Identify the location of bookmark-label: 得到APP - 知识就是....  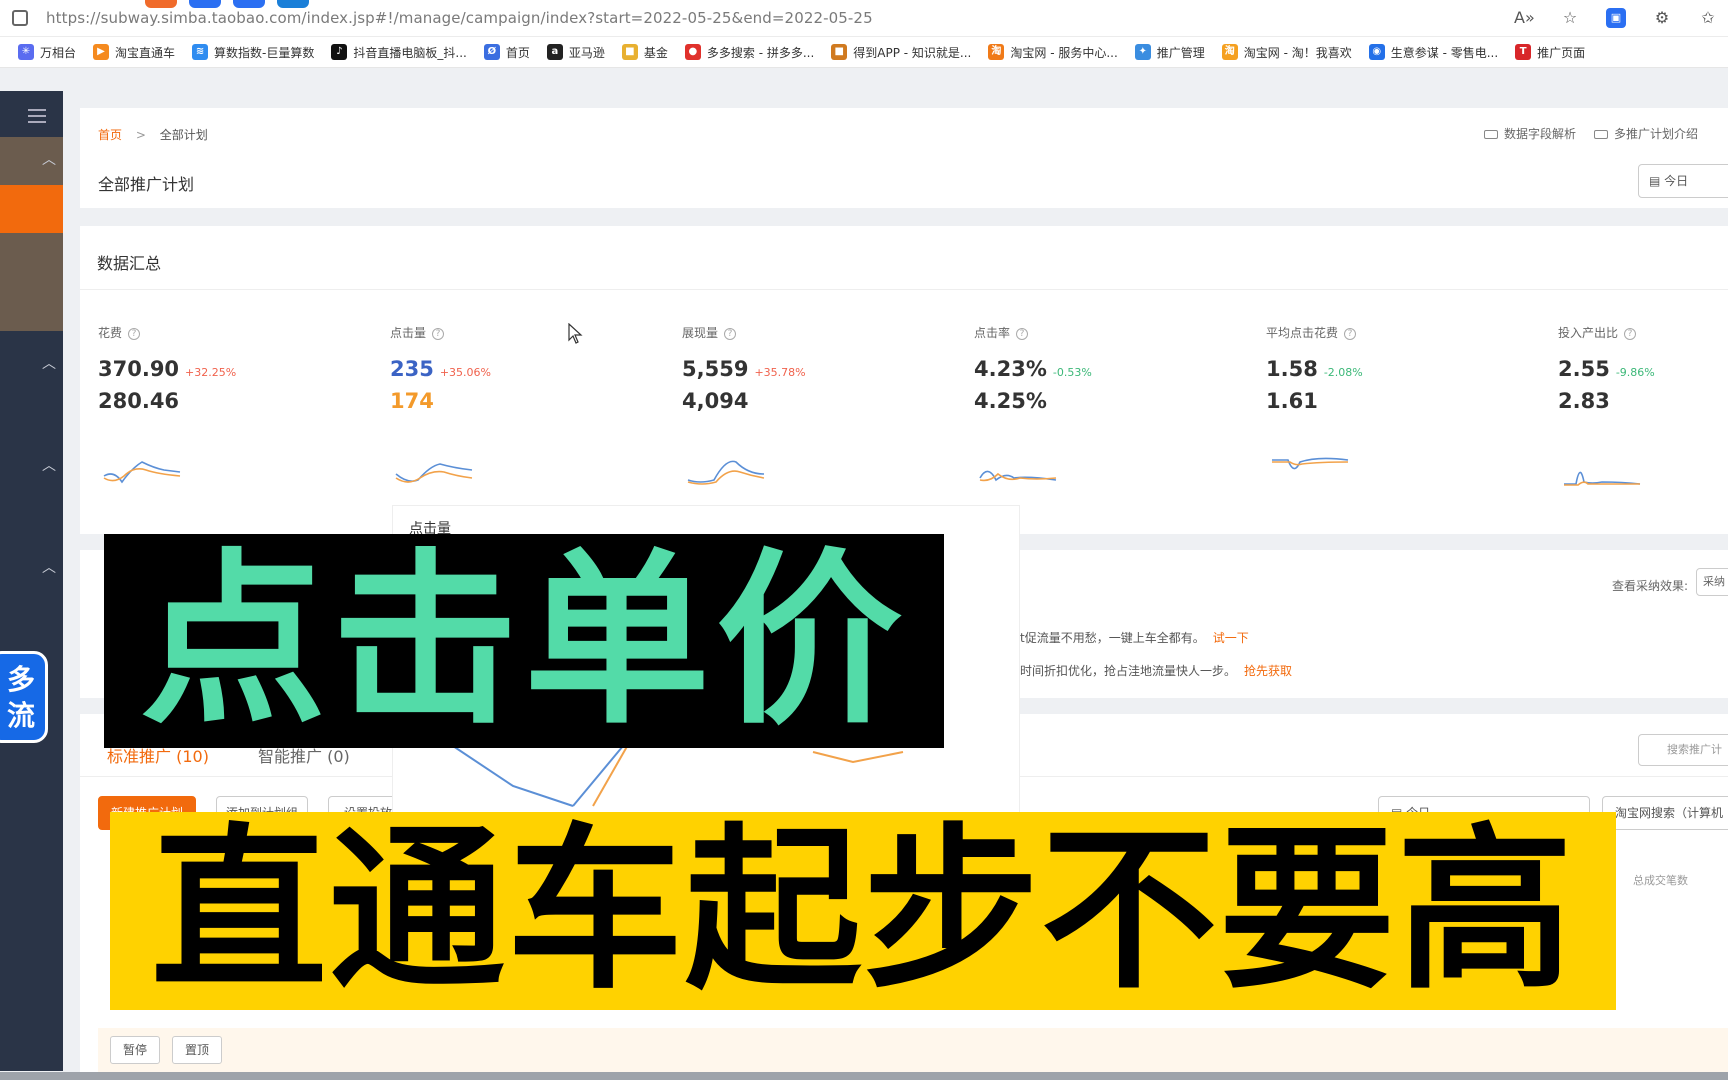
(912, 52).